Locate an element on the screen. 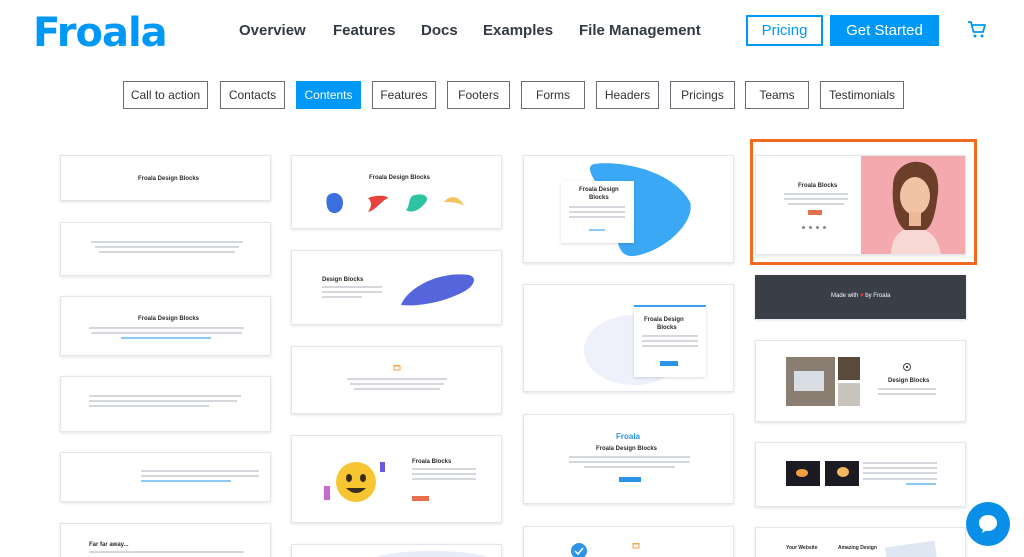  device-illustration is located at coordinates (911, 548).